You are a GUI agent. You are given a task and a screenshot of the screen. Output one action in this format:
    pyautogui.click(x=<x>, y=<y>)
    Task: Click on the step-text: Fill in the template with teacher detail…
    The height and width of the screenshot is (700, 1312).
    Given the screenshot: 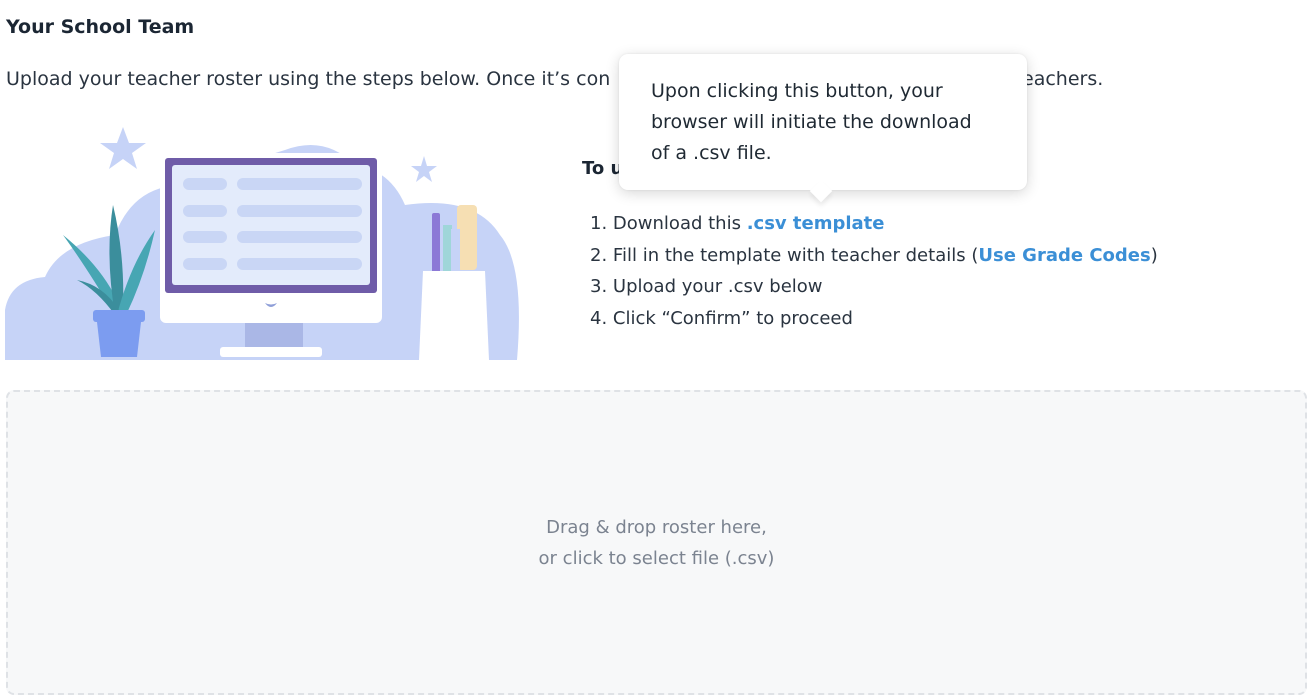 What is the action you would take?
    pyautogui.click(x=795, y=255)
    